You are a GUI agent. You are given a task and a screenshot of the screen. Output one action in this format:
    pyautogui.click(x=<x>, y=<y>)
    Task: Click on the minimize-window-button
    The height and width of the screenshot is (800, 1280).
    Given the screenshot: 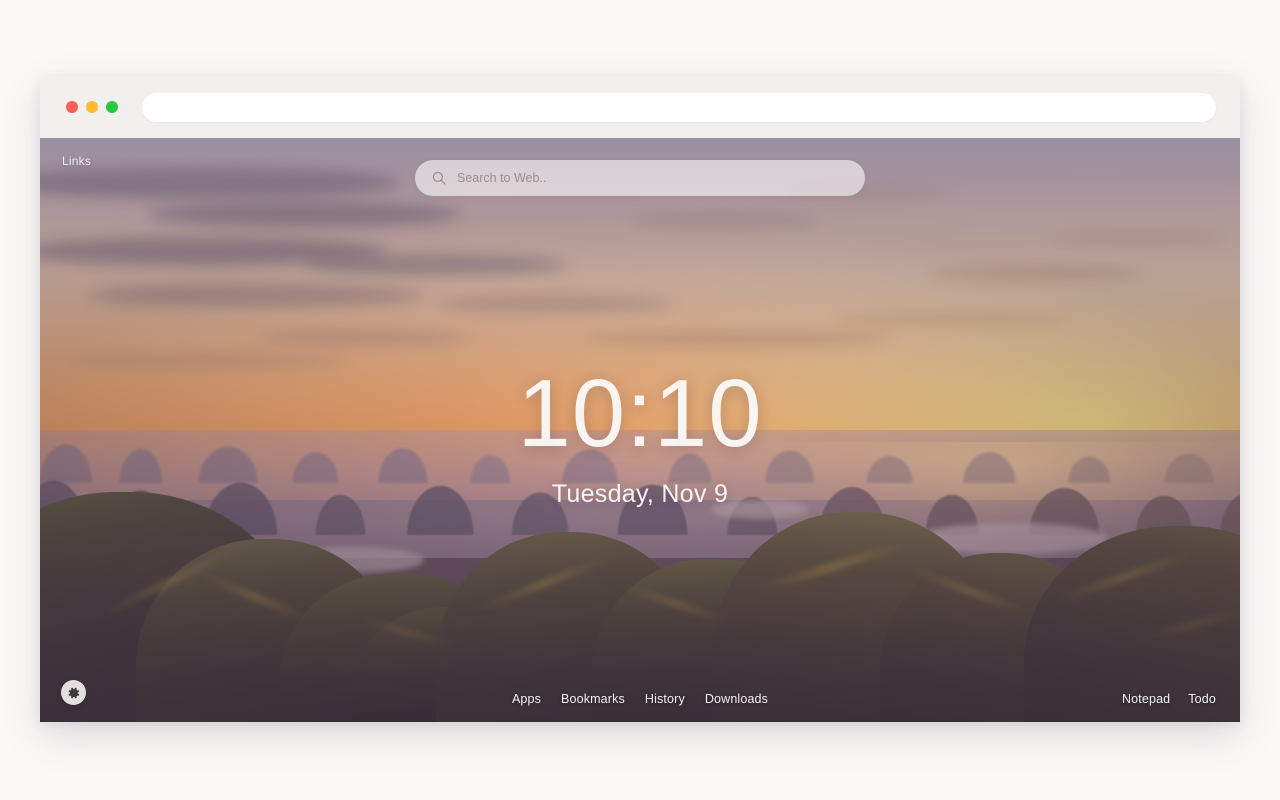 What is the action you would take?
    pyautogui.click(x=92, y=107)
    